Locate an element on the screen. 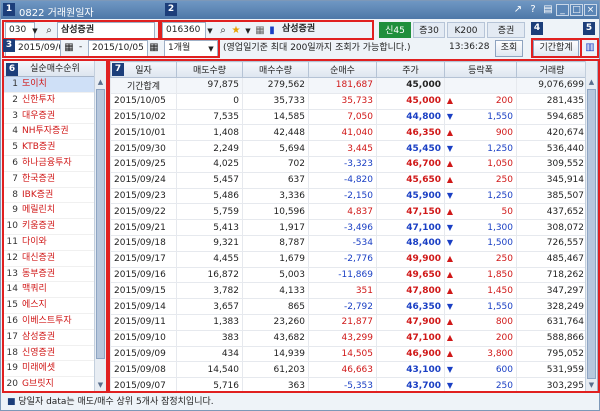 Image resolution: width=600 pixels, height=411 pixels. table-scroll-down-icon: ▼ is located at coordinates (591, 385).